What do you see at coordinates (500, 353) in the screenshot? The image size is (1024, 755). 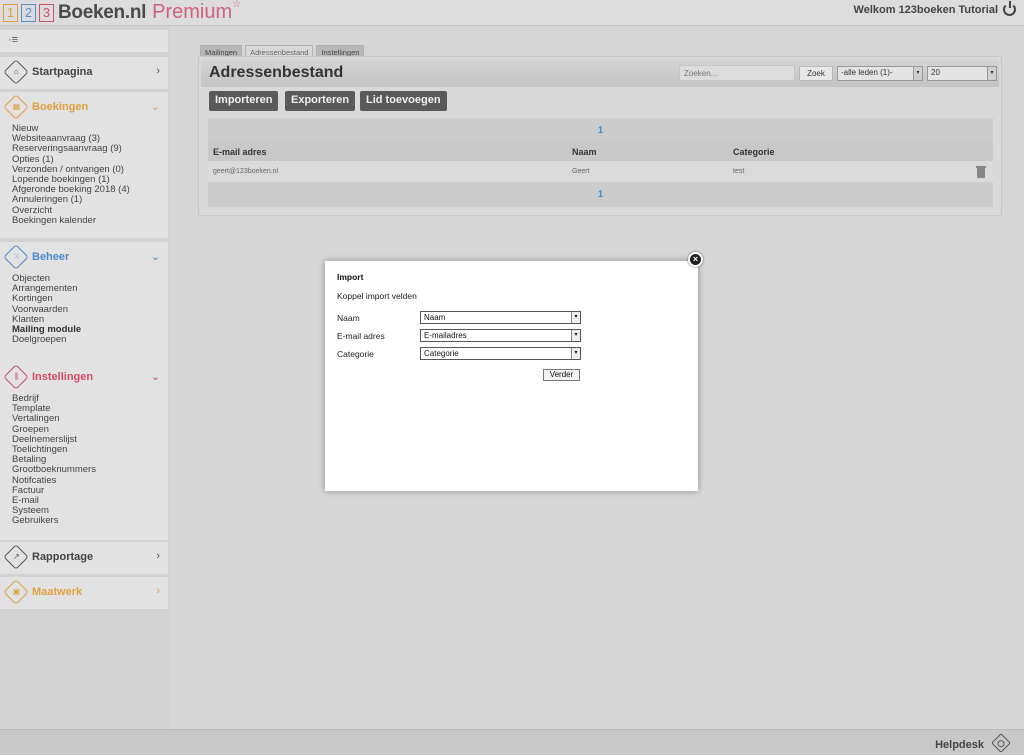 I see `categorie-select: Categorie ▾` at bounding box center [500, 353].